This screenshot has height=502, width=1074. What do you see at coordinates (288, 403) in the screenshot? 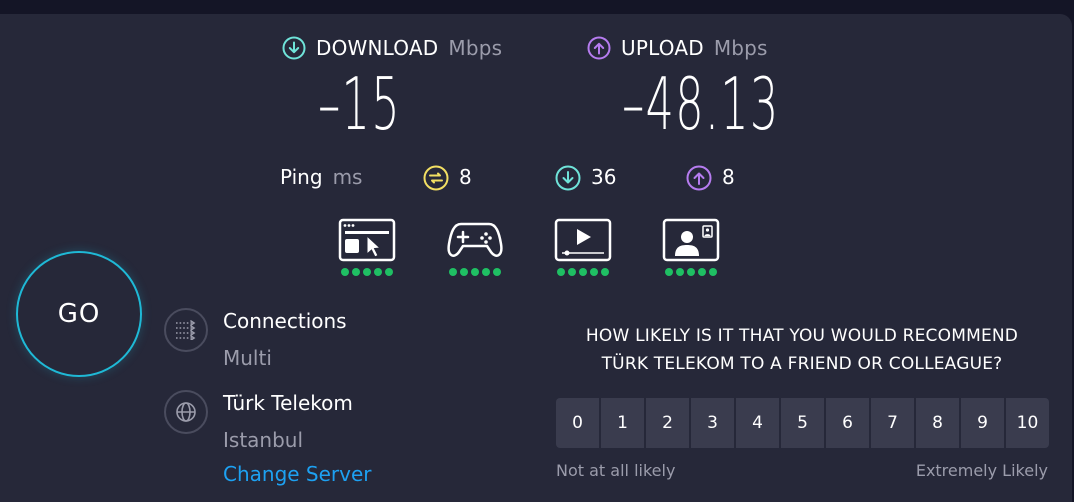
I see `server-provider: Türk Telekom` at bounding box center [288, 403].